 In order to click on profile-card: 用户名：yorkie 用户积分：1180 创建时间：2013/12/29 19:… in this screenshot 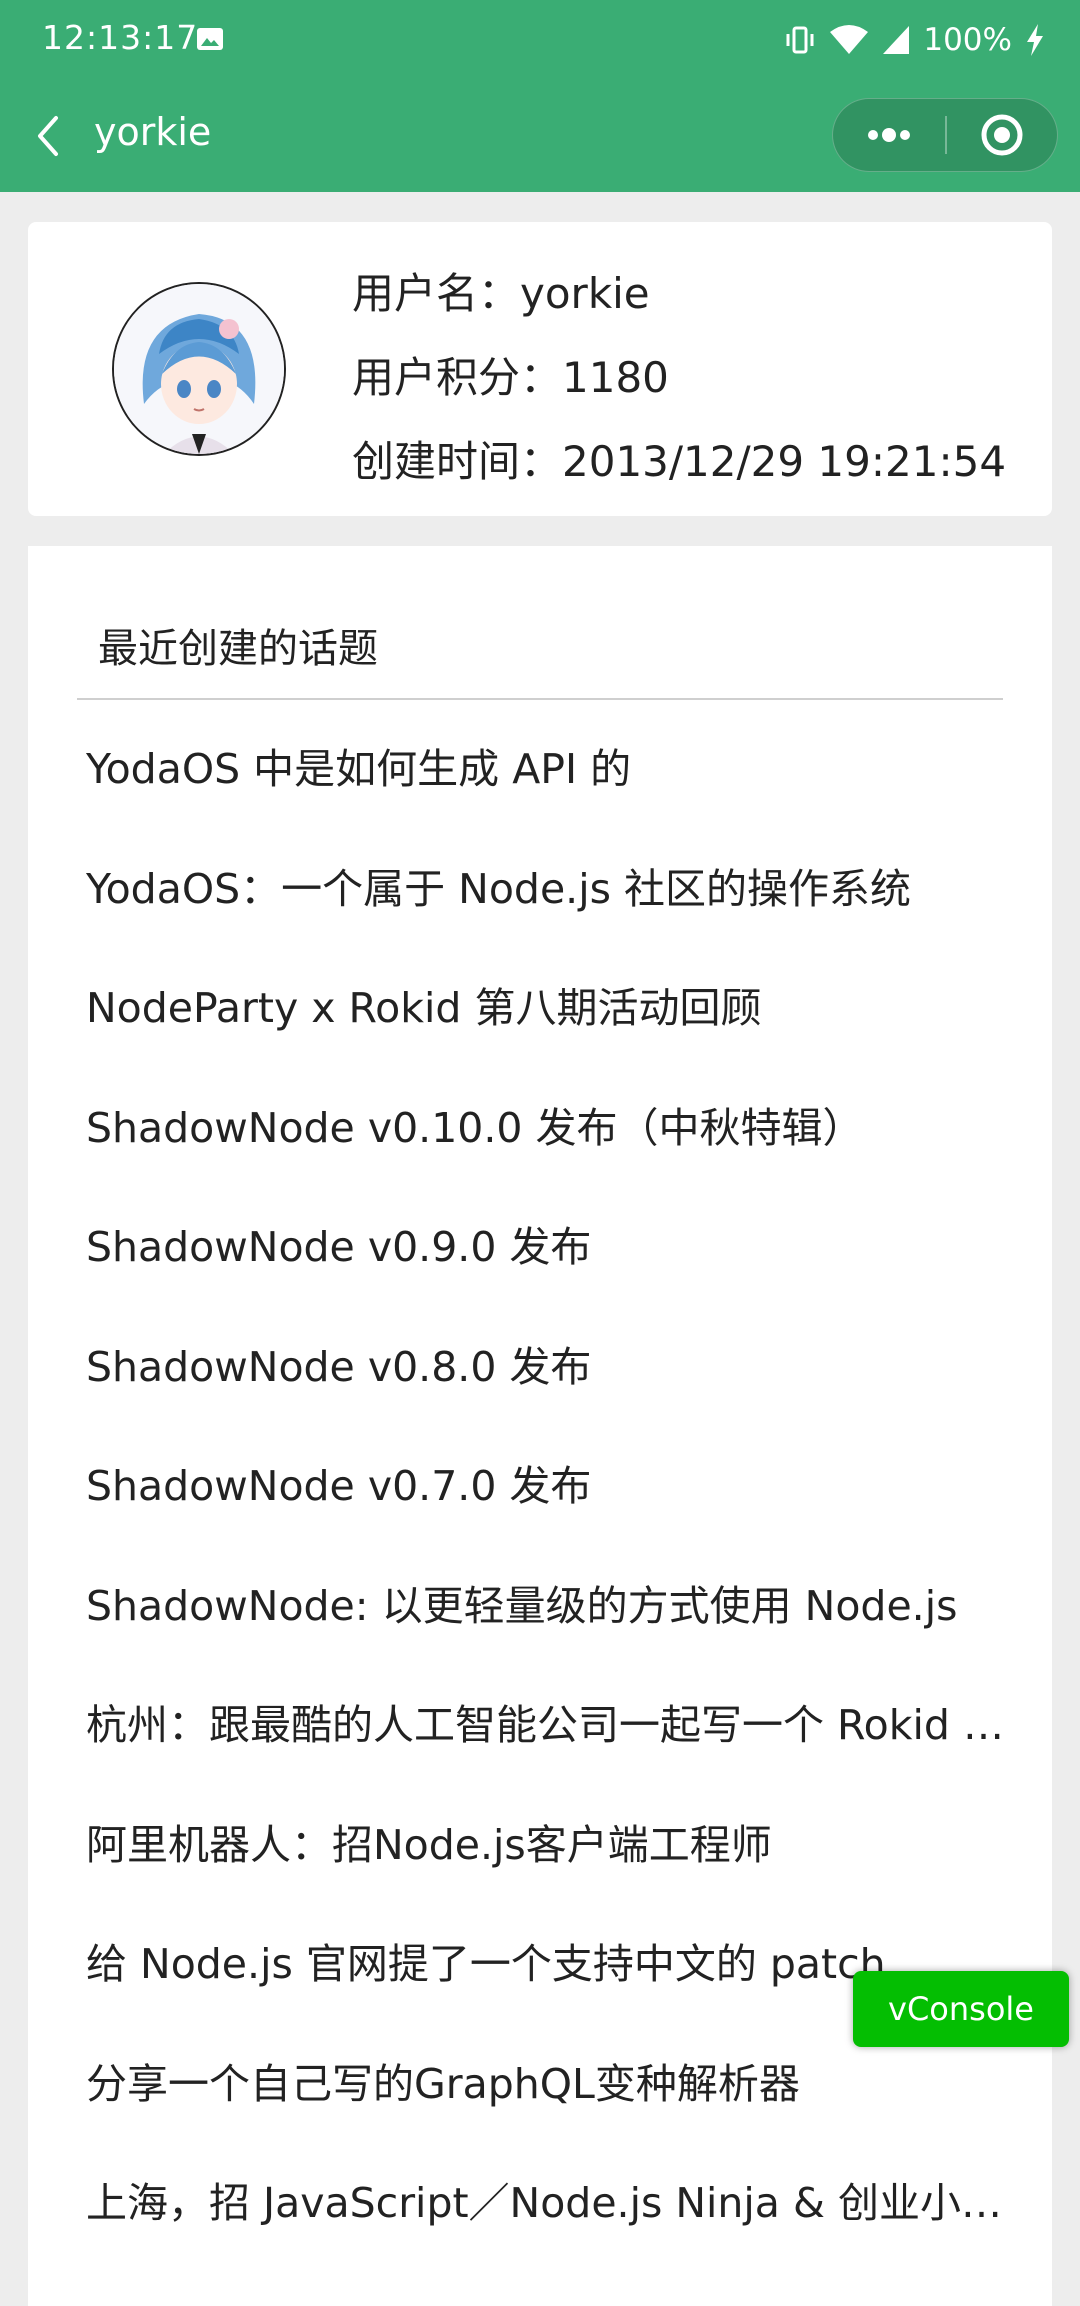, I will do `click(540, 369)`.